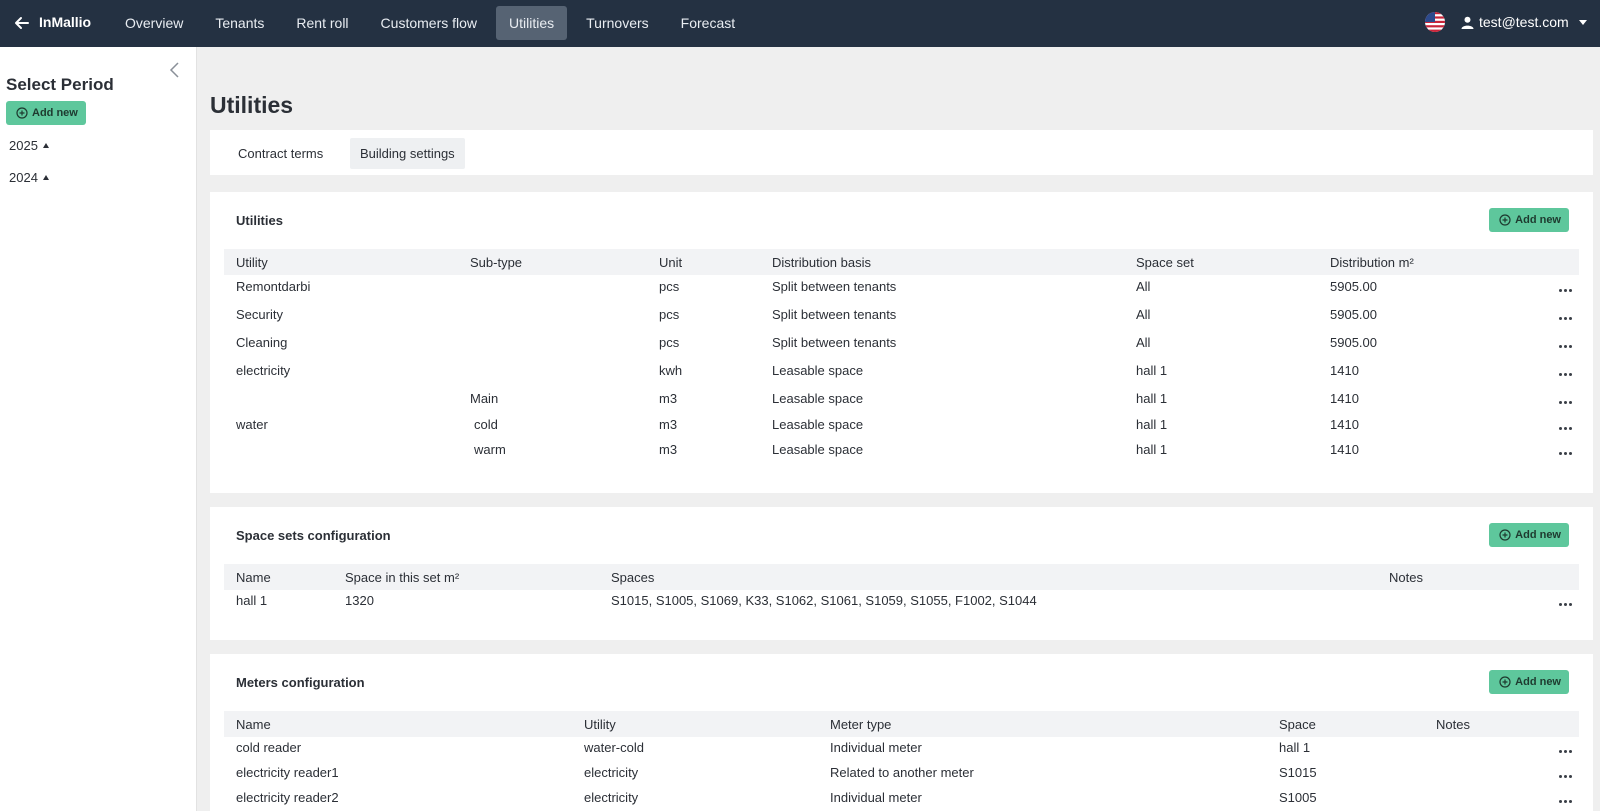  Describe the element at coordinates (671, 370) in the screenshot. I see `cell-unit: kwh` at that location.